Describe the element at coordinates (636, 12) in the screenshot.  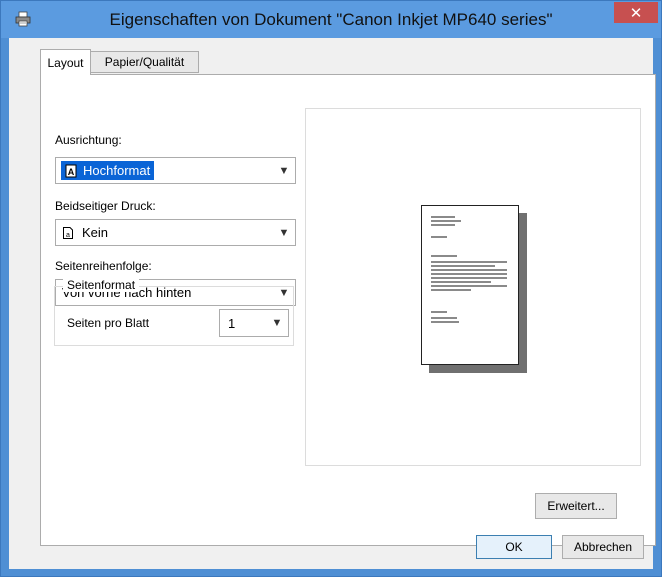
I see `close-button: ✕` at that location.